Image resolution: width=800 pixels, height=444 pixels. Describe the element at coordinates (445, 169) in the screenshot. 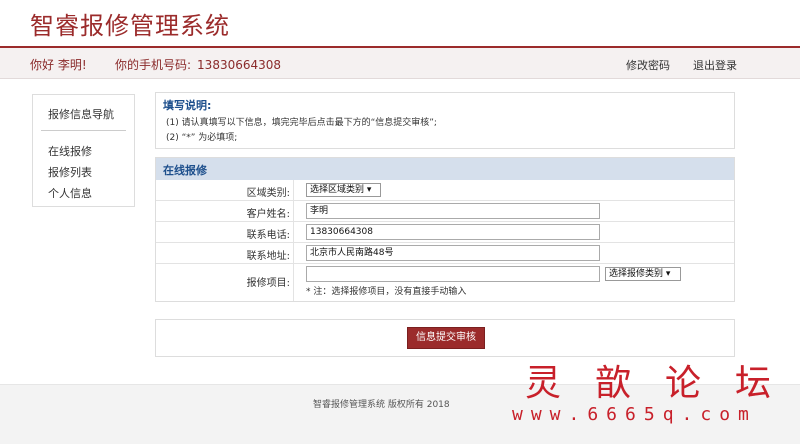

I see `form-header: 在线报修` at that location.